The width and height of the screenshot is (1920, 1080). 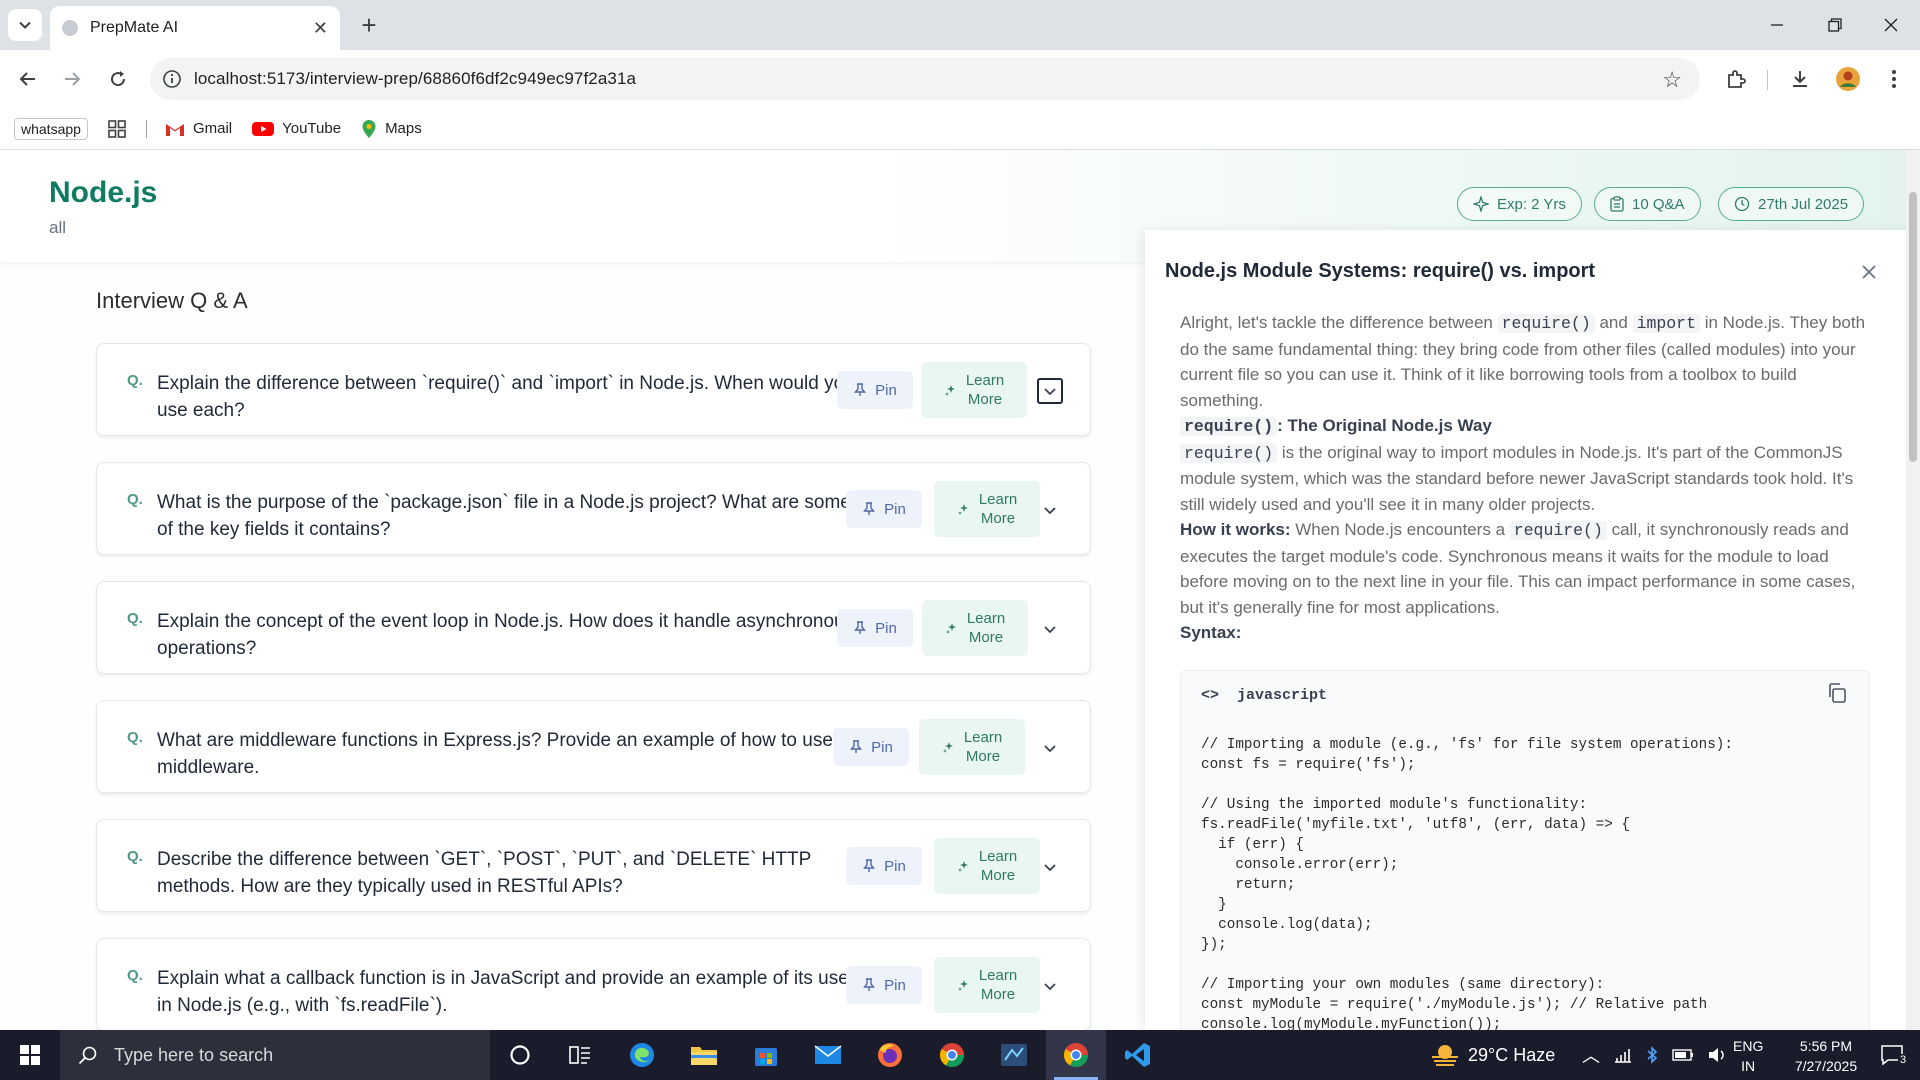 What do you see at coordinates (172, 79) in the screenshot?
I see `site-info-icon` at bounding box center [172, 79].